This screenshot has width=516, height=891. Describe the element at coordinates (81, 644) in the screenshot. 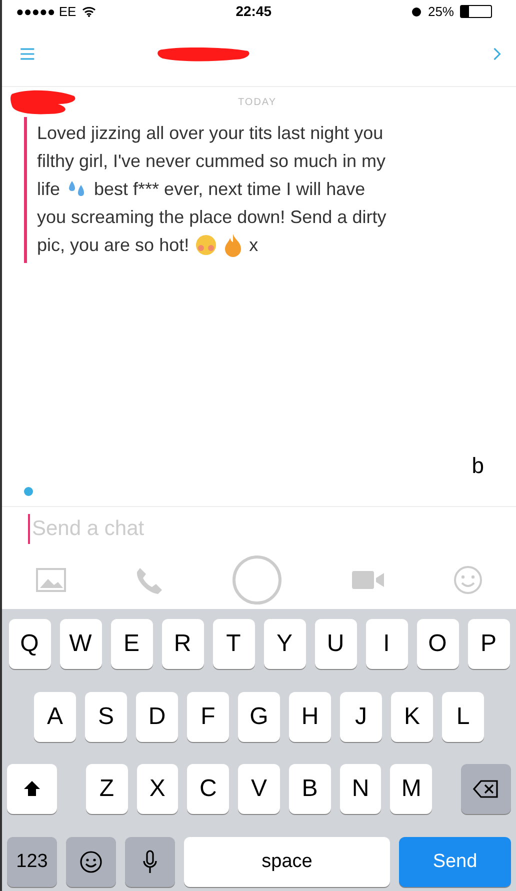

I see `letter-key: W` at that location.